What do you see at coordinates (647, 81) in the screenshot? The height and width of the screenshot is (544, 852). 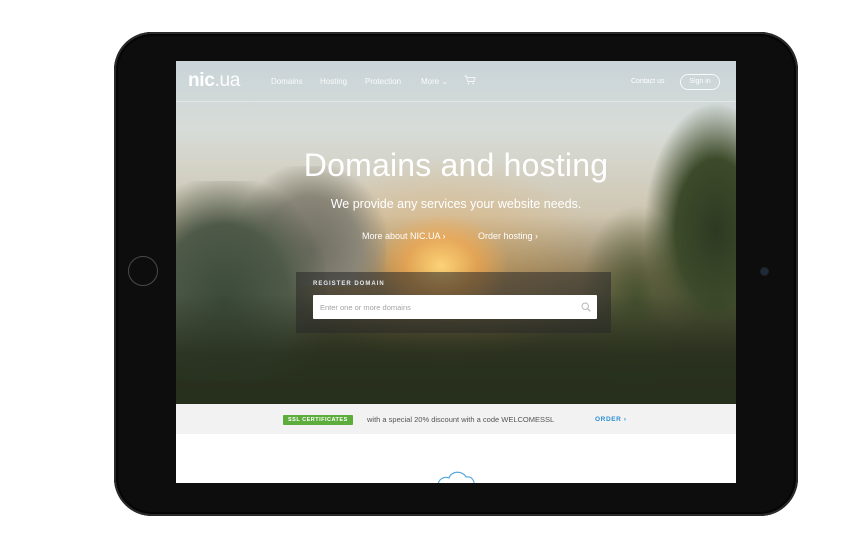 I see `contact-link: Contact us` at bounding box center [647, 81].